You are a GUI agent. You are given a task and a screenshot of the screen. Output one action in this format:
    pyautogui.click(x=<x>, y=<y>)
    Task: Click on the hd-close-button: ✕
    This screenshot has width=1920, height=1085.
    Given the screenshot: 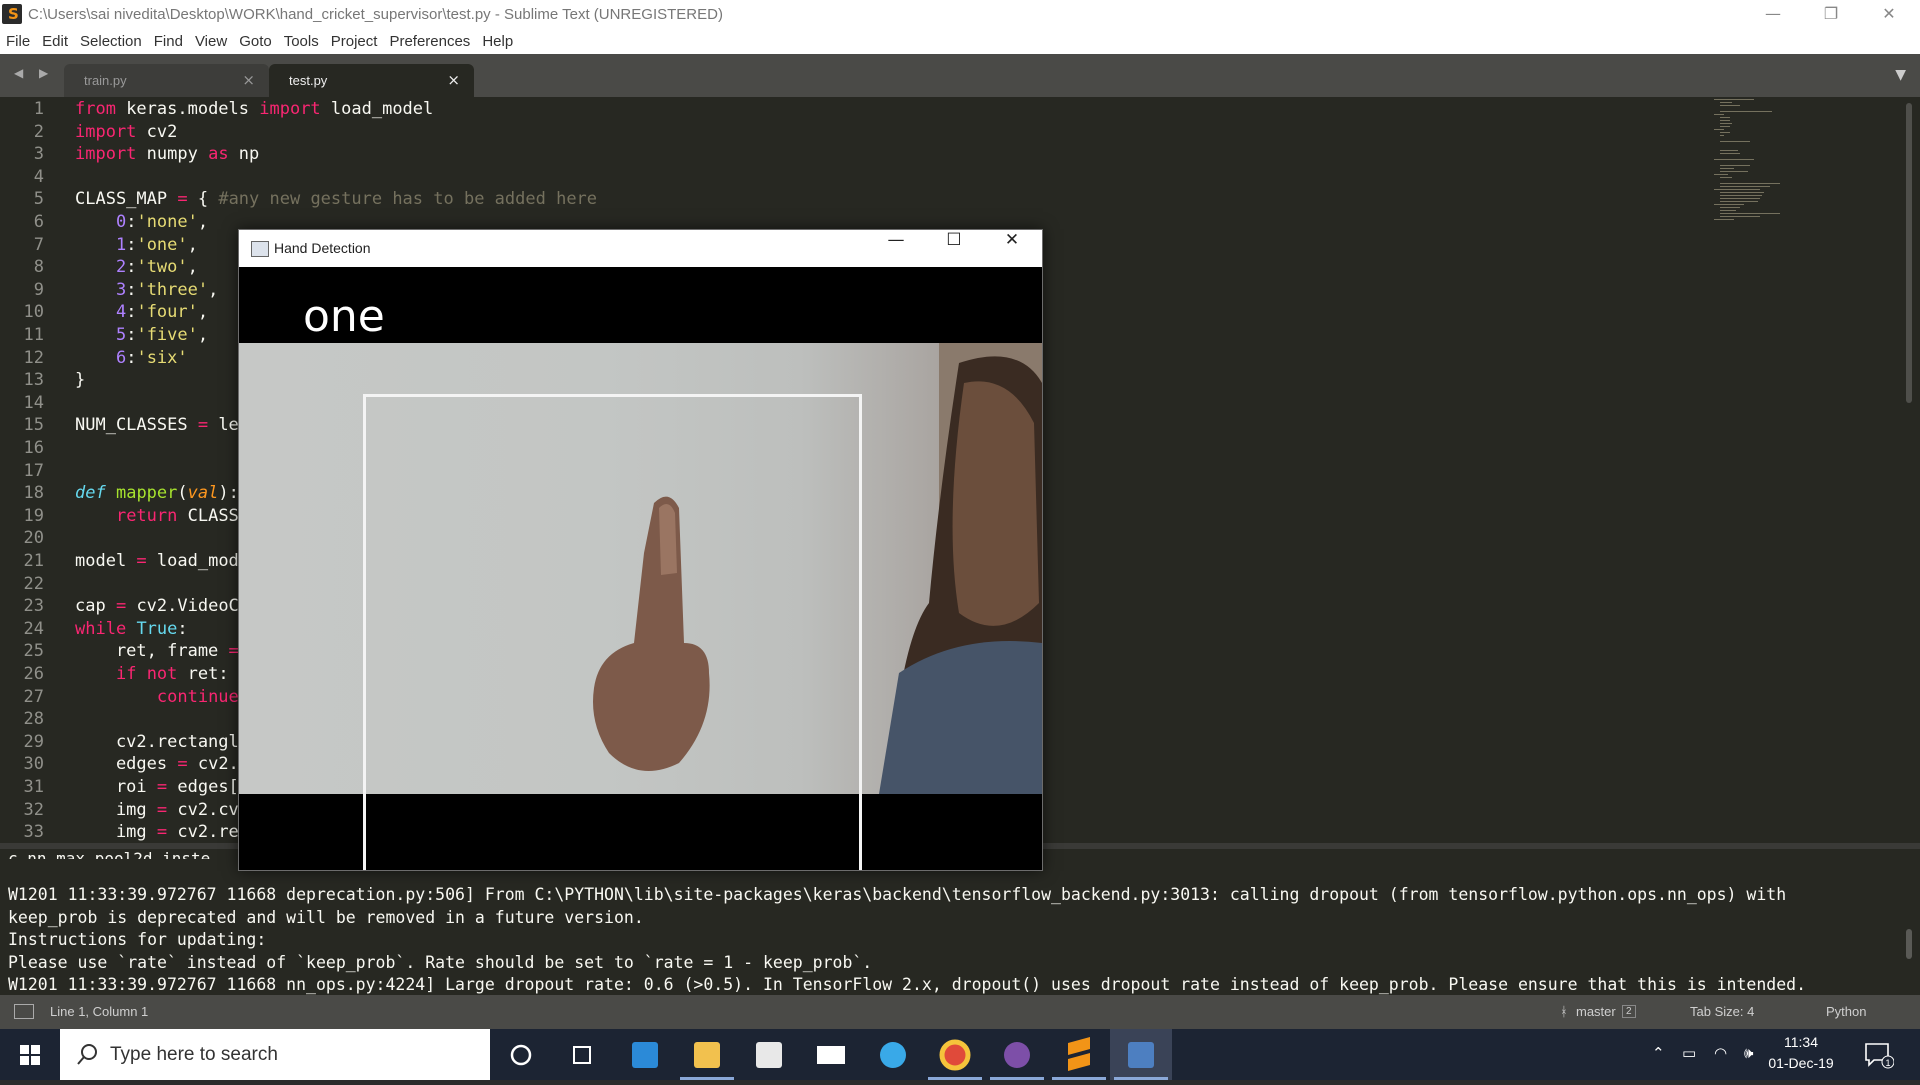 What is the action you would take?
    pyautogui.click(x=1012, y=248)
    